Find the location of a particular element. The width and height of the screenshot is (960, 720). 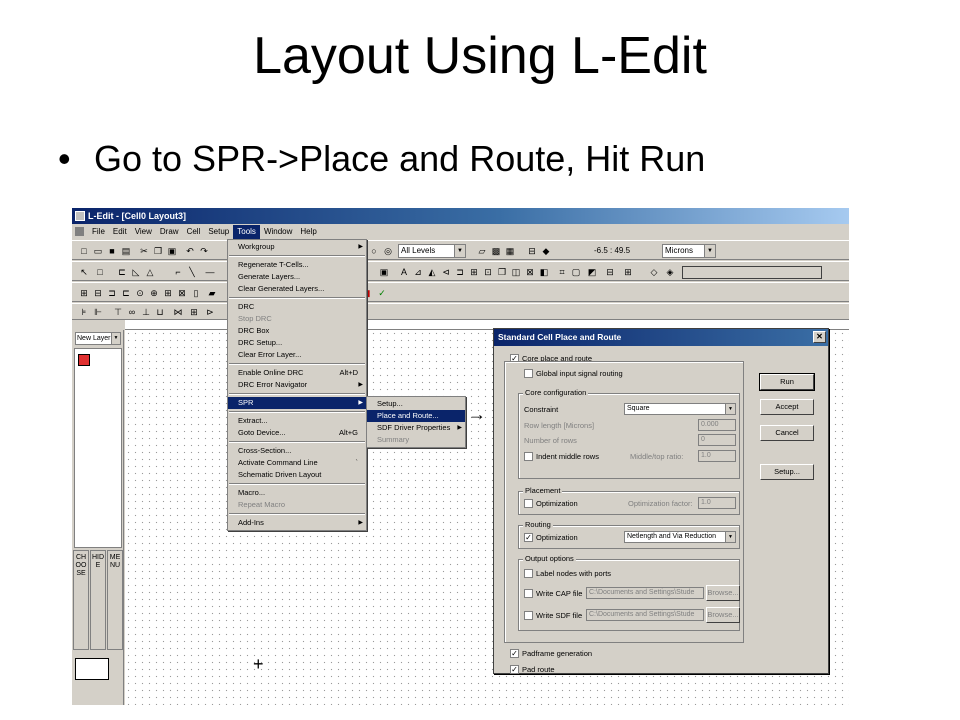

tab-hide: HIDE is located at coordinates (98, 600).